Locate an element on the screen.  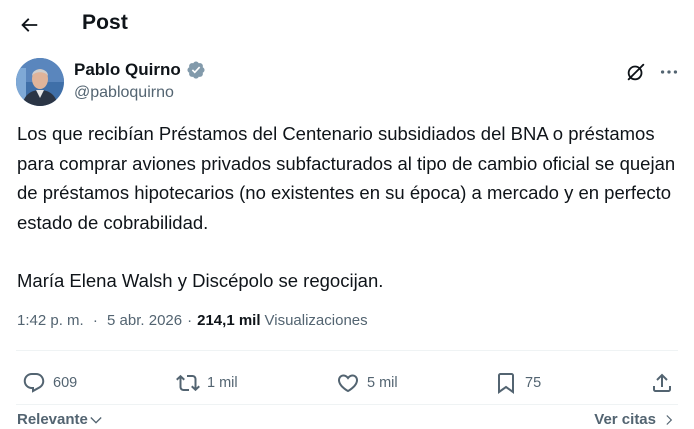
sort-label: Relevante is located at coordinates (52, 419).